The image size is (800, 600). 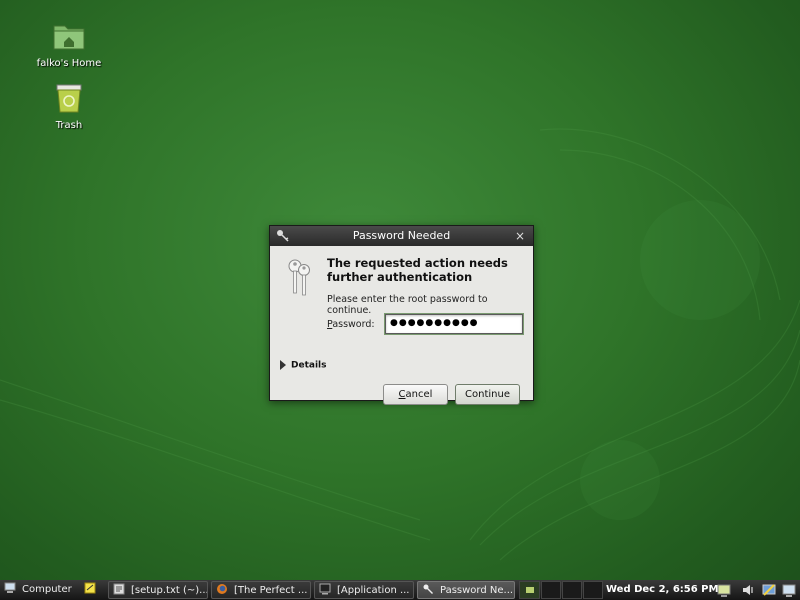 What do you see at coordinates (748, 590) in the screenshot?
I see `volume-icon` at bounding box center [748, 590].